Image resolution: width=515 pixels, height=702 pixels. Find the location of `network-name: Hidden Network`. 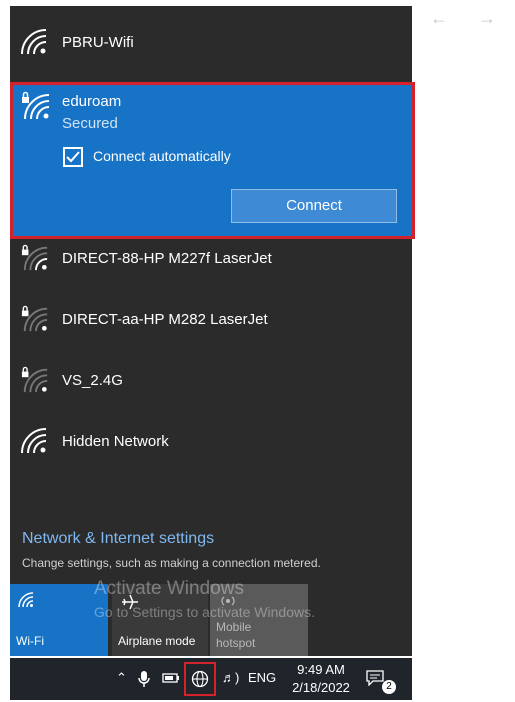

network-name: Hidden Network is located at coordinates (115, 441).